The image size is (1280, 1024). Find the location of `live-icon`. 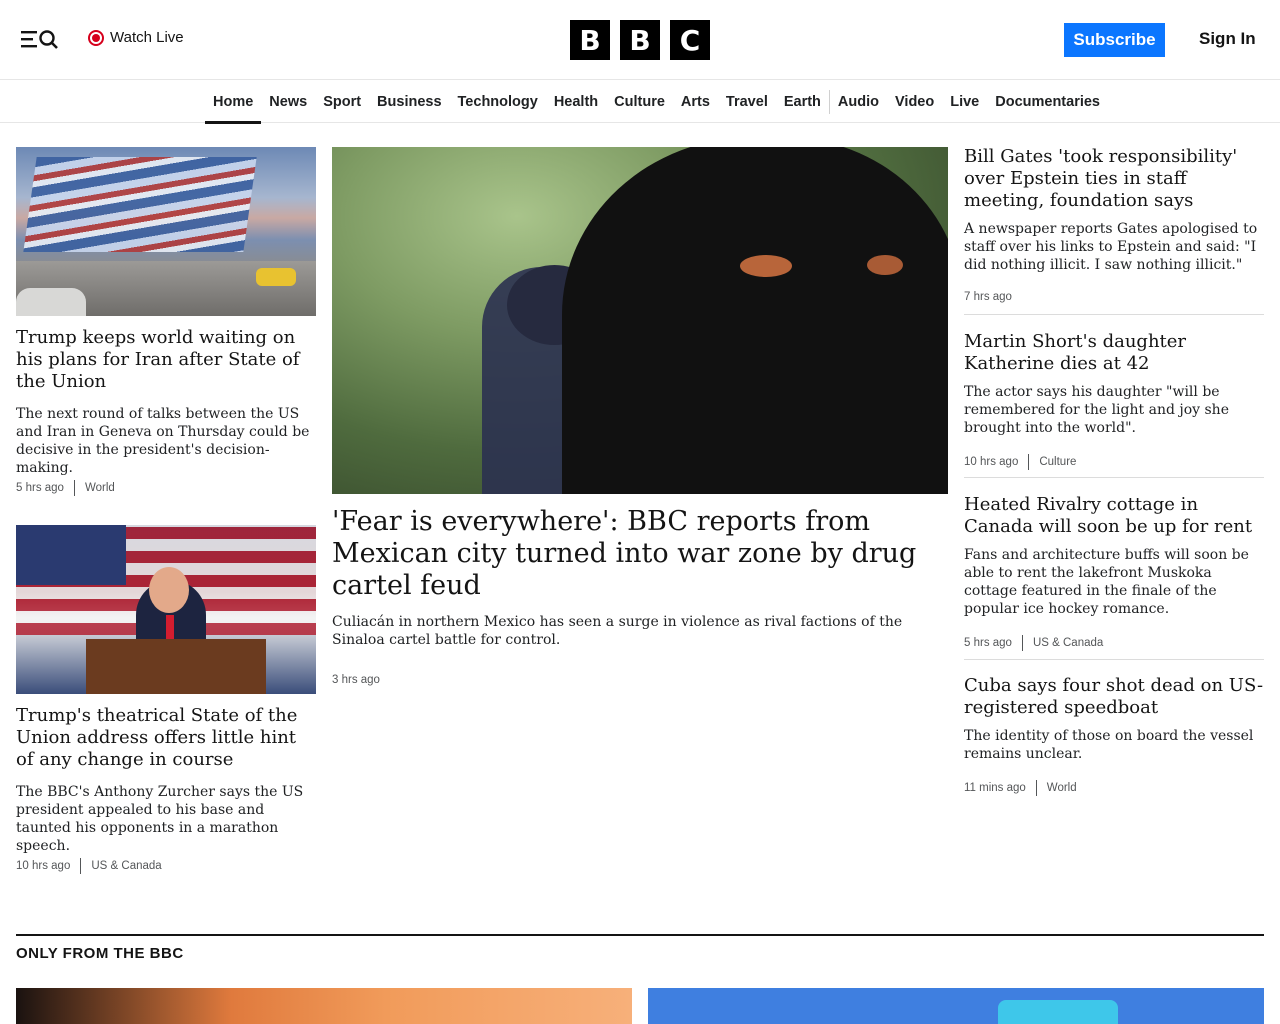

live-icon is located at coordinates (96, 37).